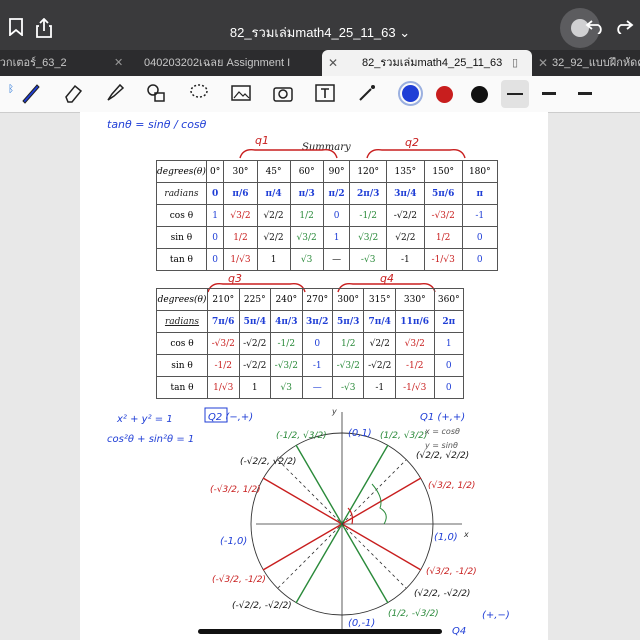  I want to click on color-black, so click(479, 94).